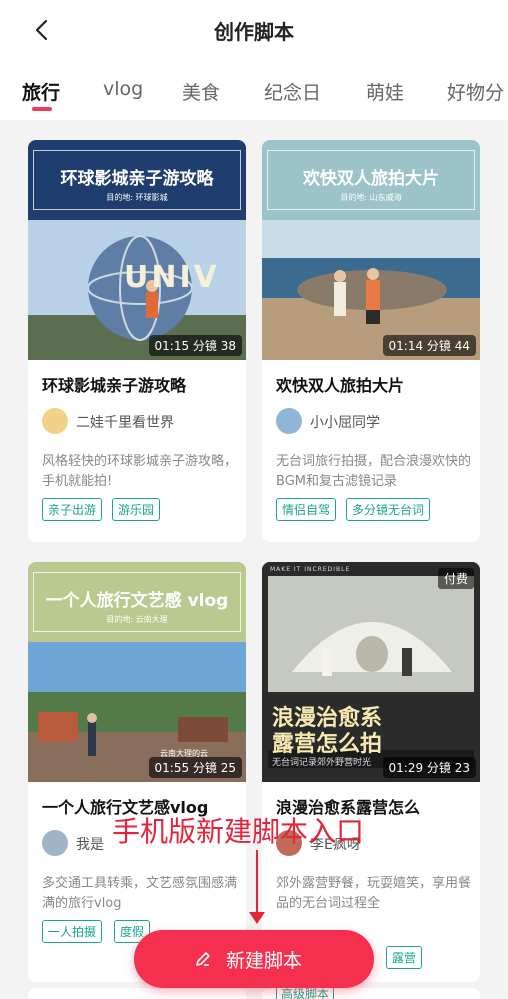  Describe the element at coordinates (388, 509) in the screenshot. I see `tag: 多分镜无台词` at that location.